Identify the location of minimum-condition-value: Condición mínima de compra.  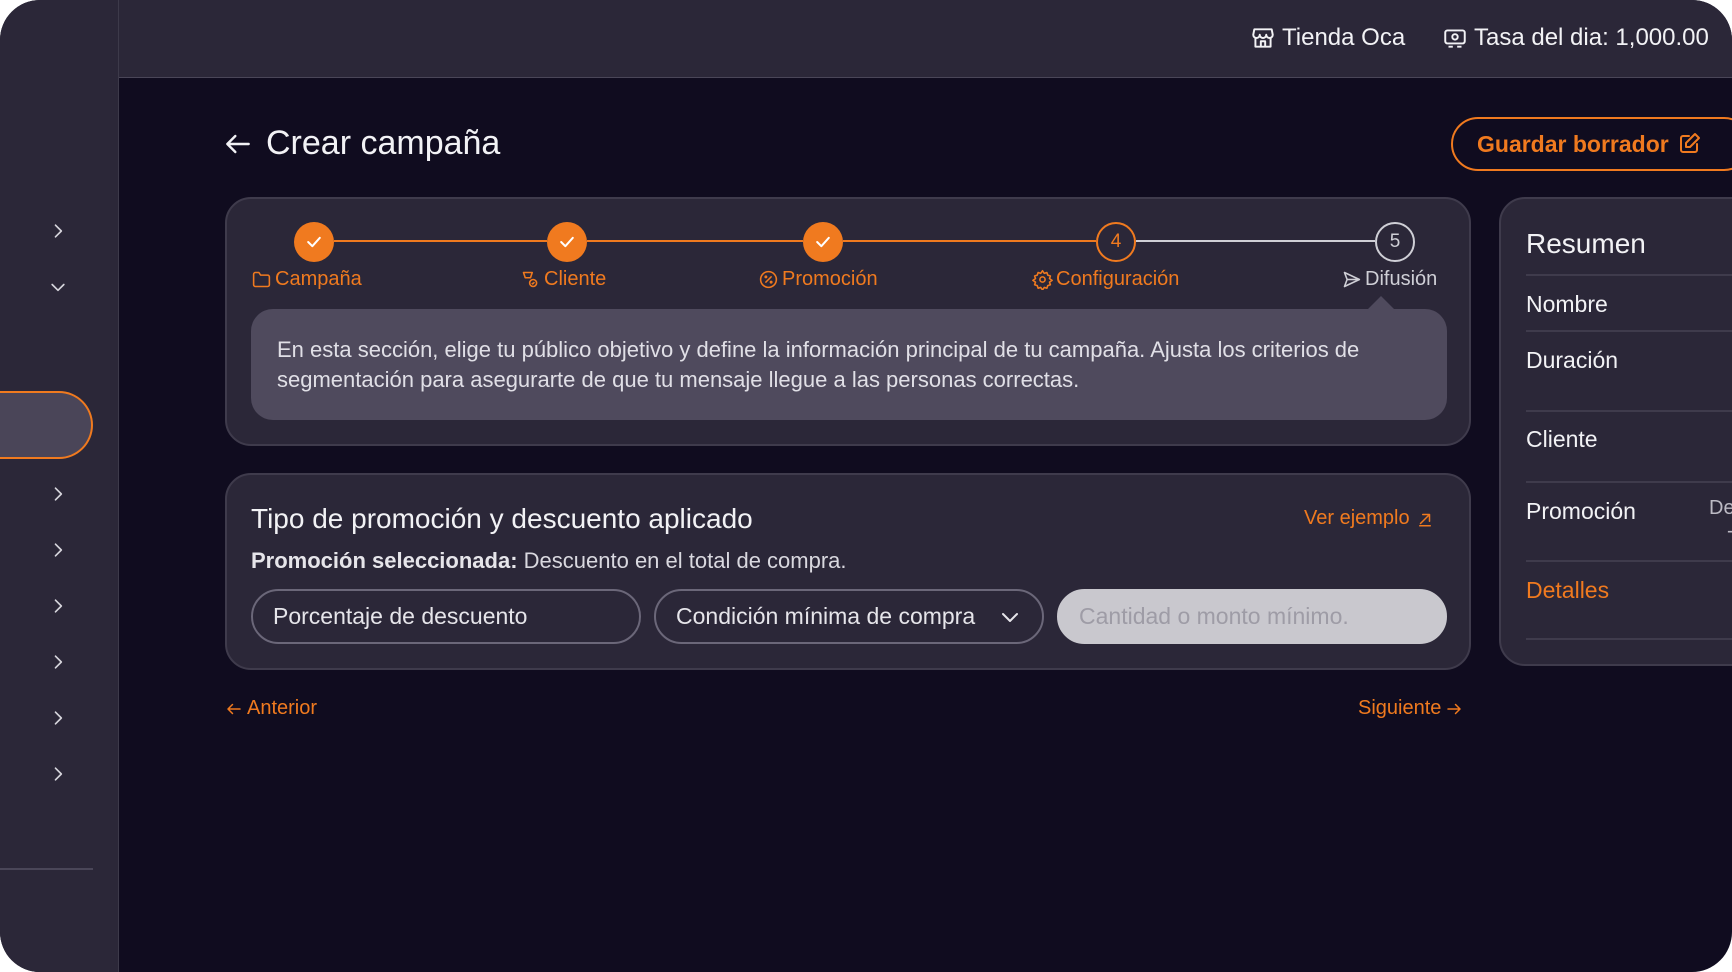
(826, 616).